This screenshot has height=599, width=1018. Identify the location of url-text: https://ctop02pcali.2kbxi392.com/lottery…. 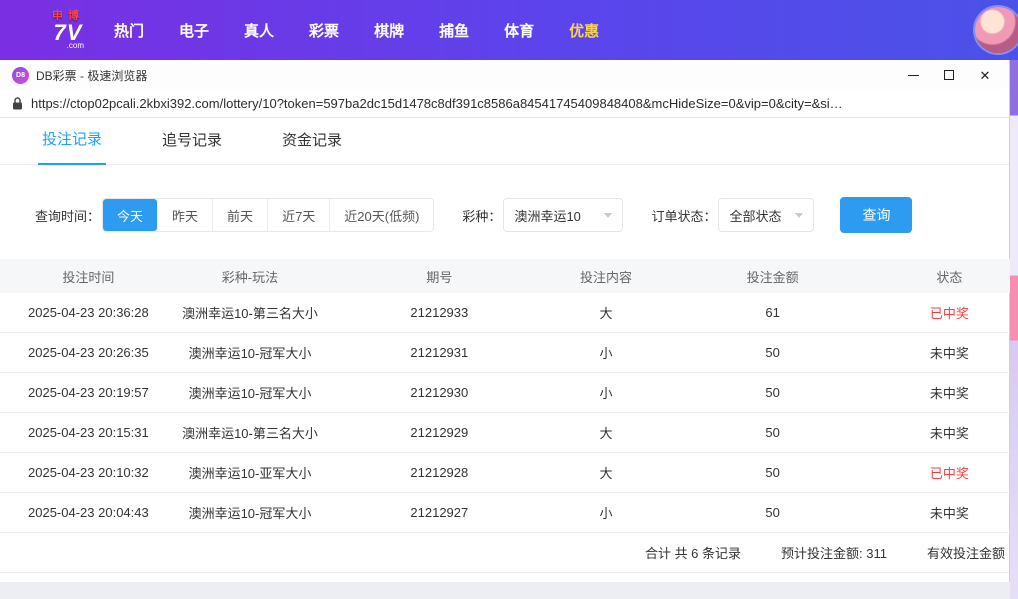
(437, 103).